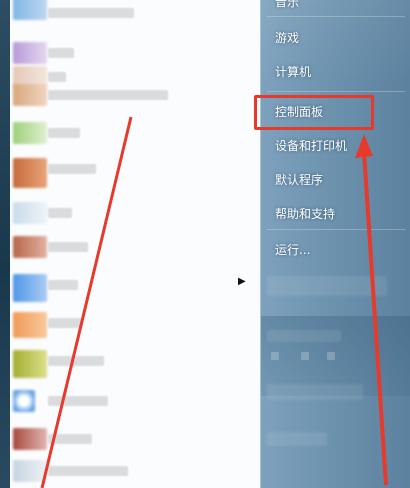  Describe the element at coordinates (375, 318) in the screenshot. I see `annotation-arrow-line` at that location.